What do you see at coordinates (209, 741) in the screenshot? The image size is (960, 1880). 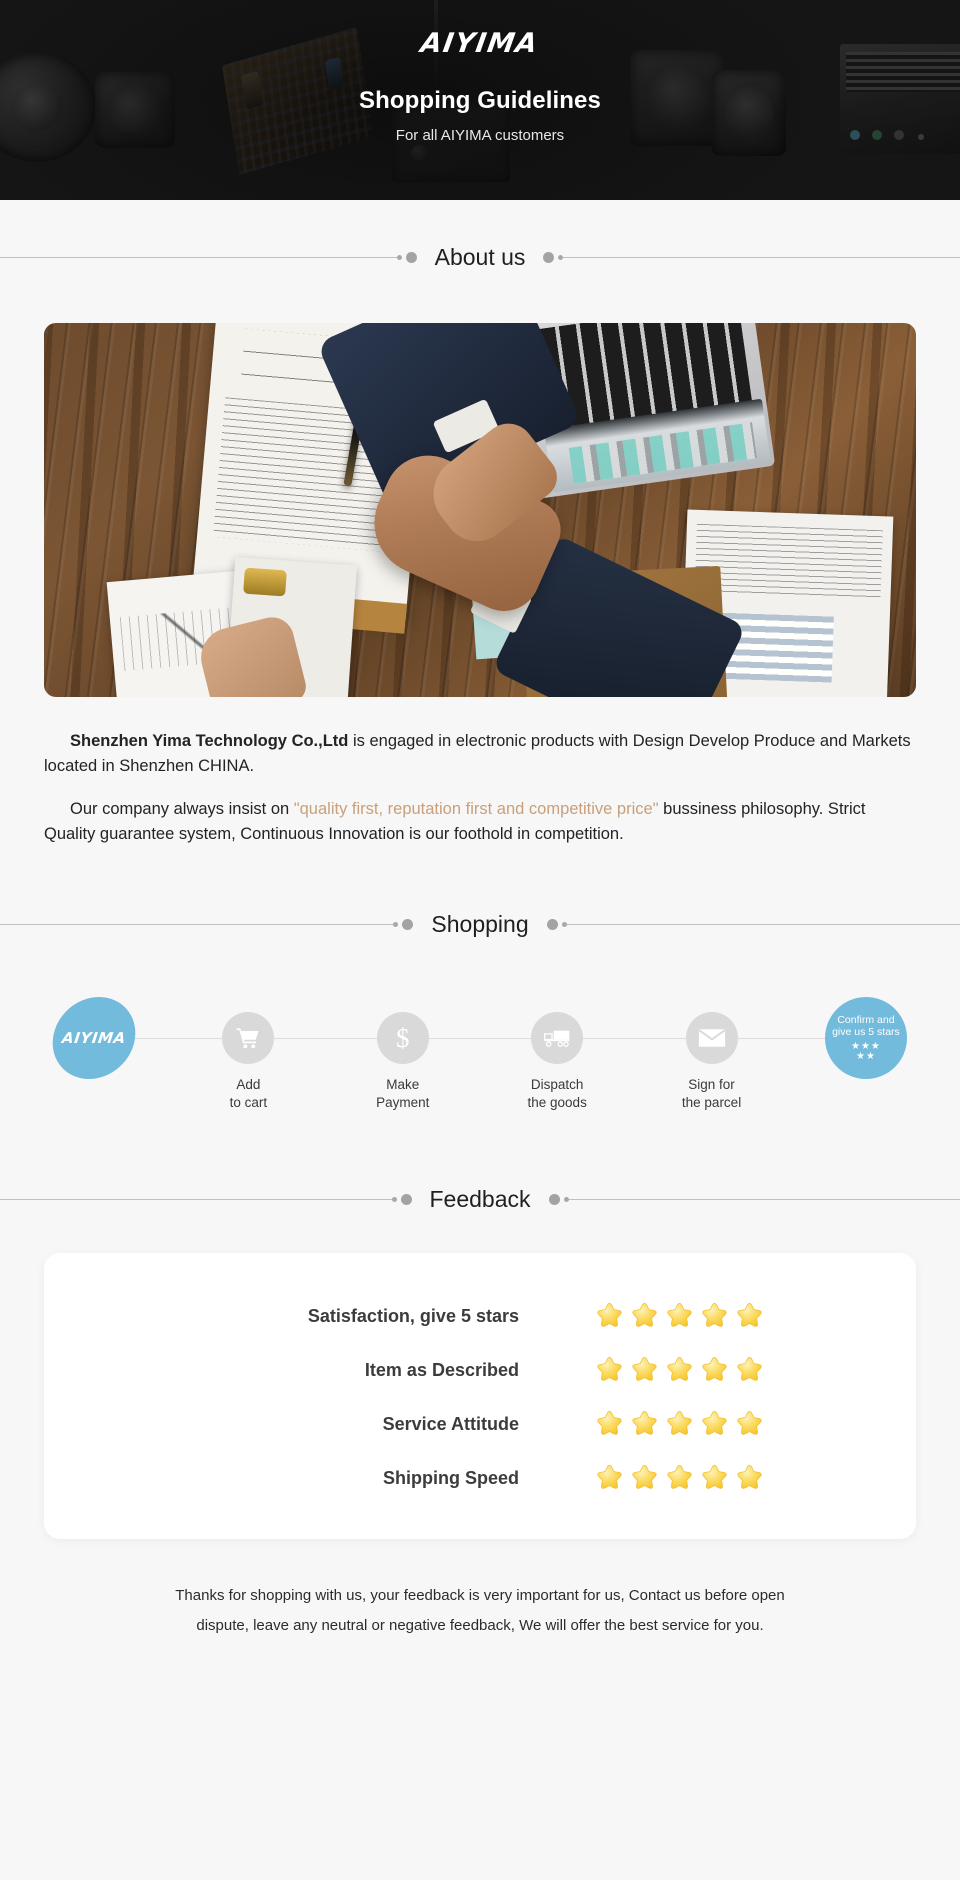 I see `company-name: Shenzhen Yima Technology Co.,Ltd` at bounding box center [209, 741].